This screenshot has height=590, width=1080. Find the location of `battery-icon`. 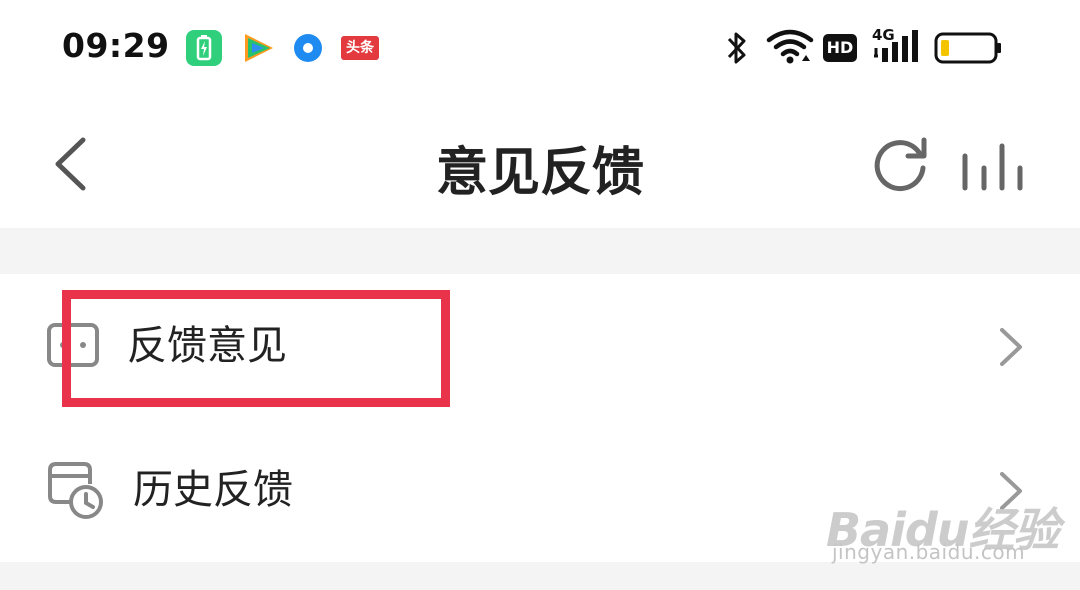

battery-icon is located at coordinates (967, 48).